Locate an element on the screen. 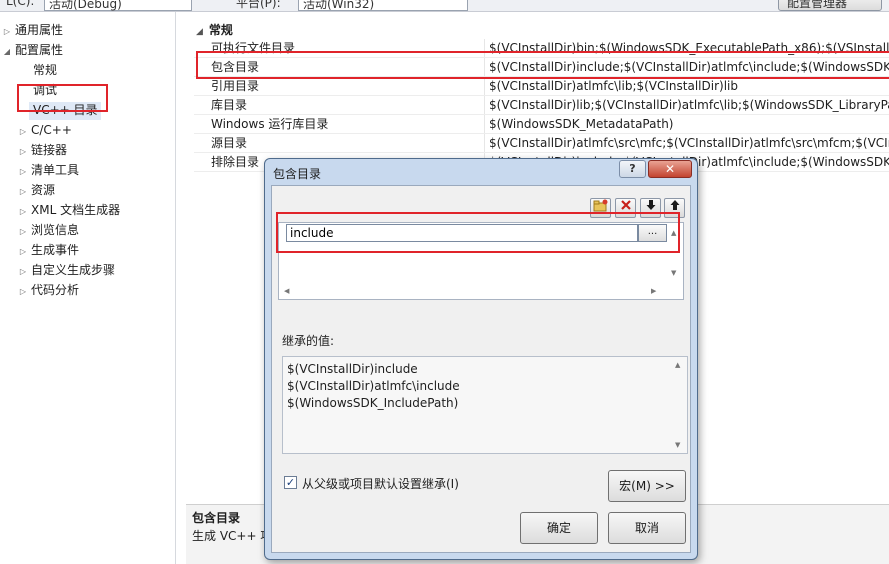 The height and width of the screenshot is (564, 889). tree-item-label: XML 文档生成器 is located at coordinates (76, 210).